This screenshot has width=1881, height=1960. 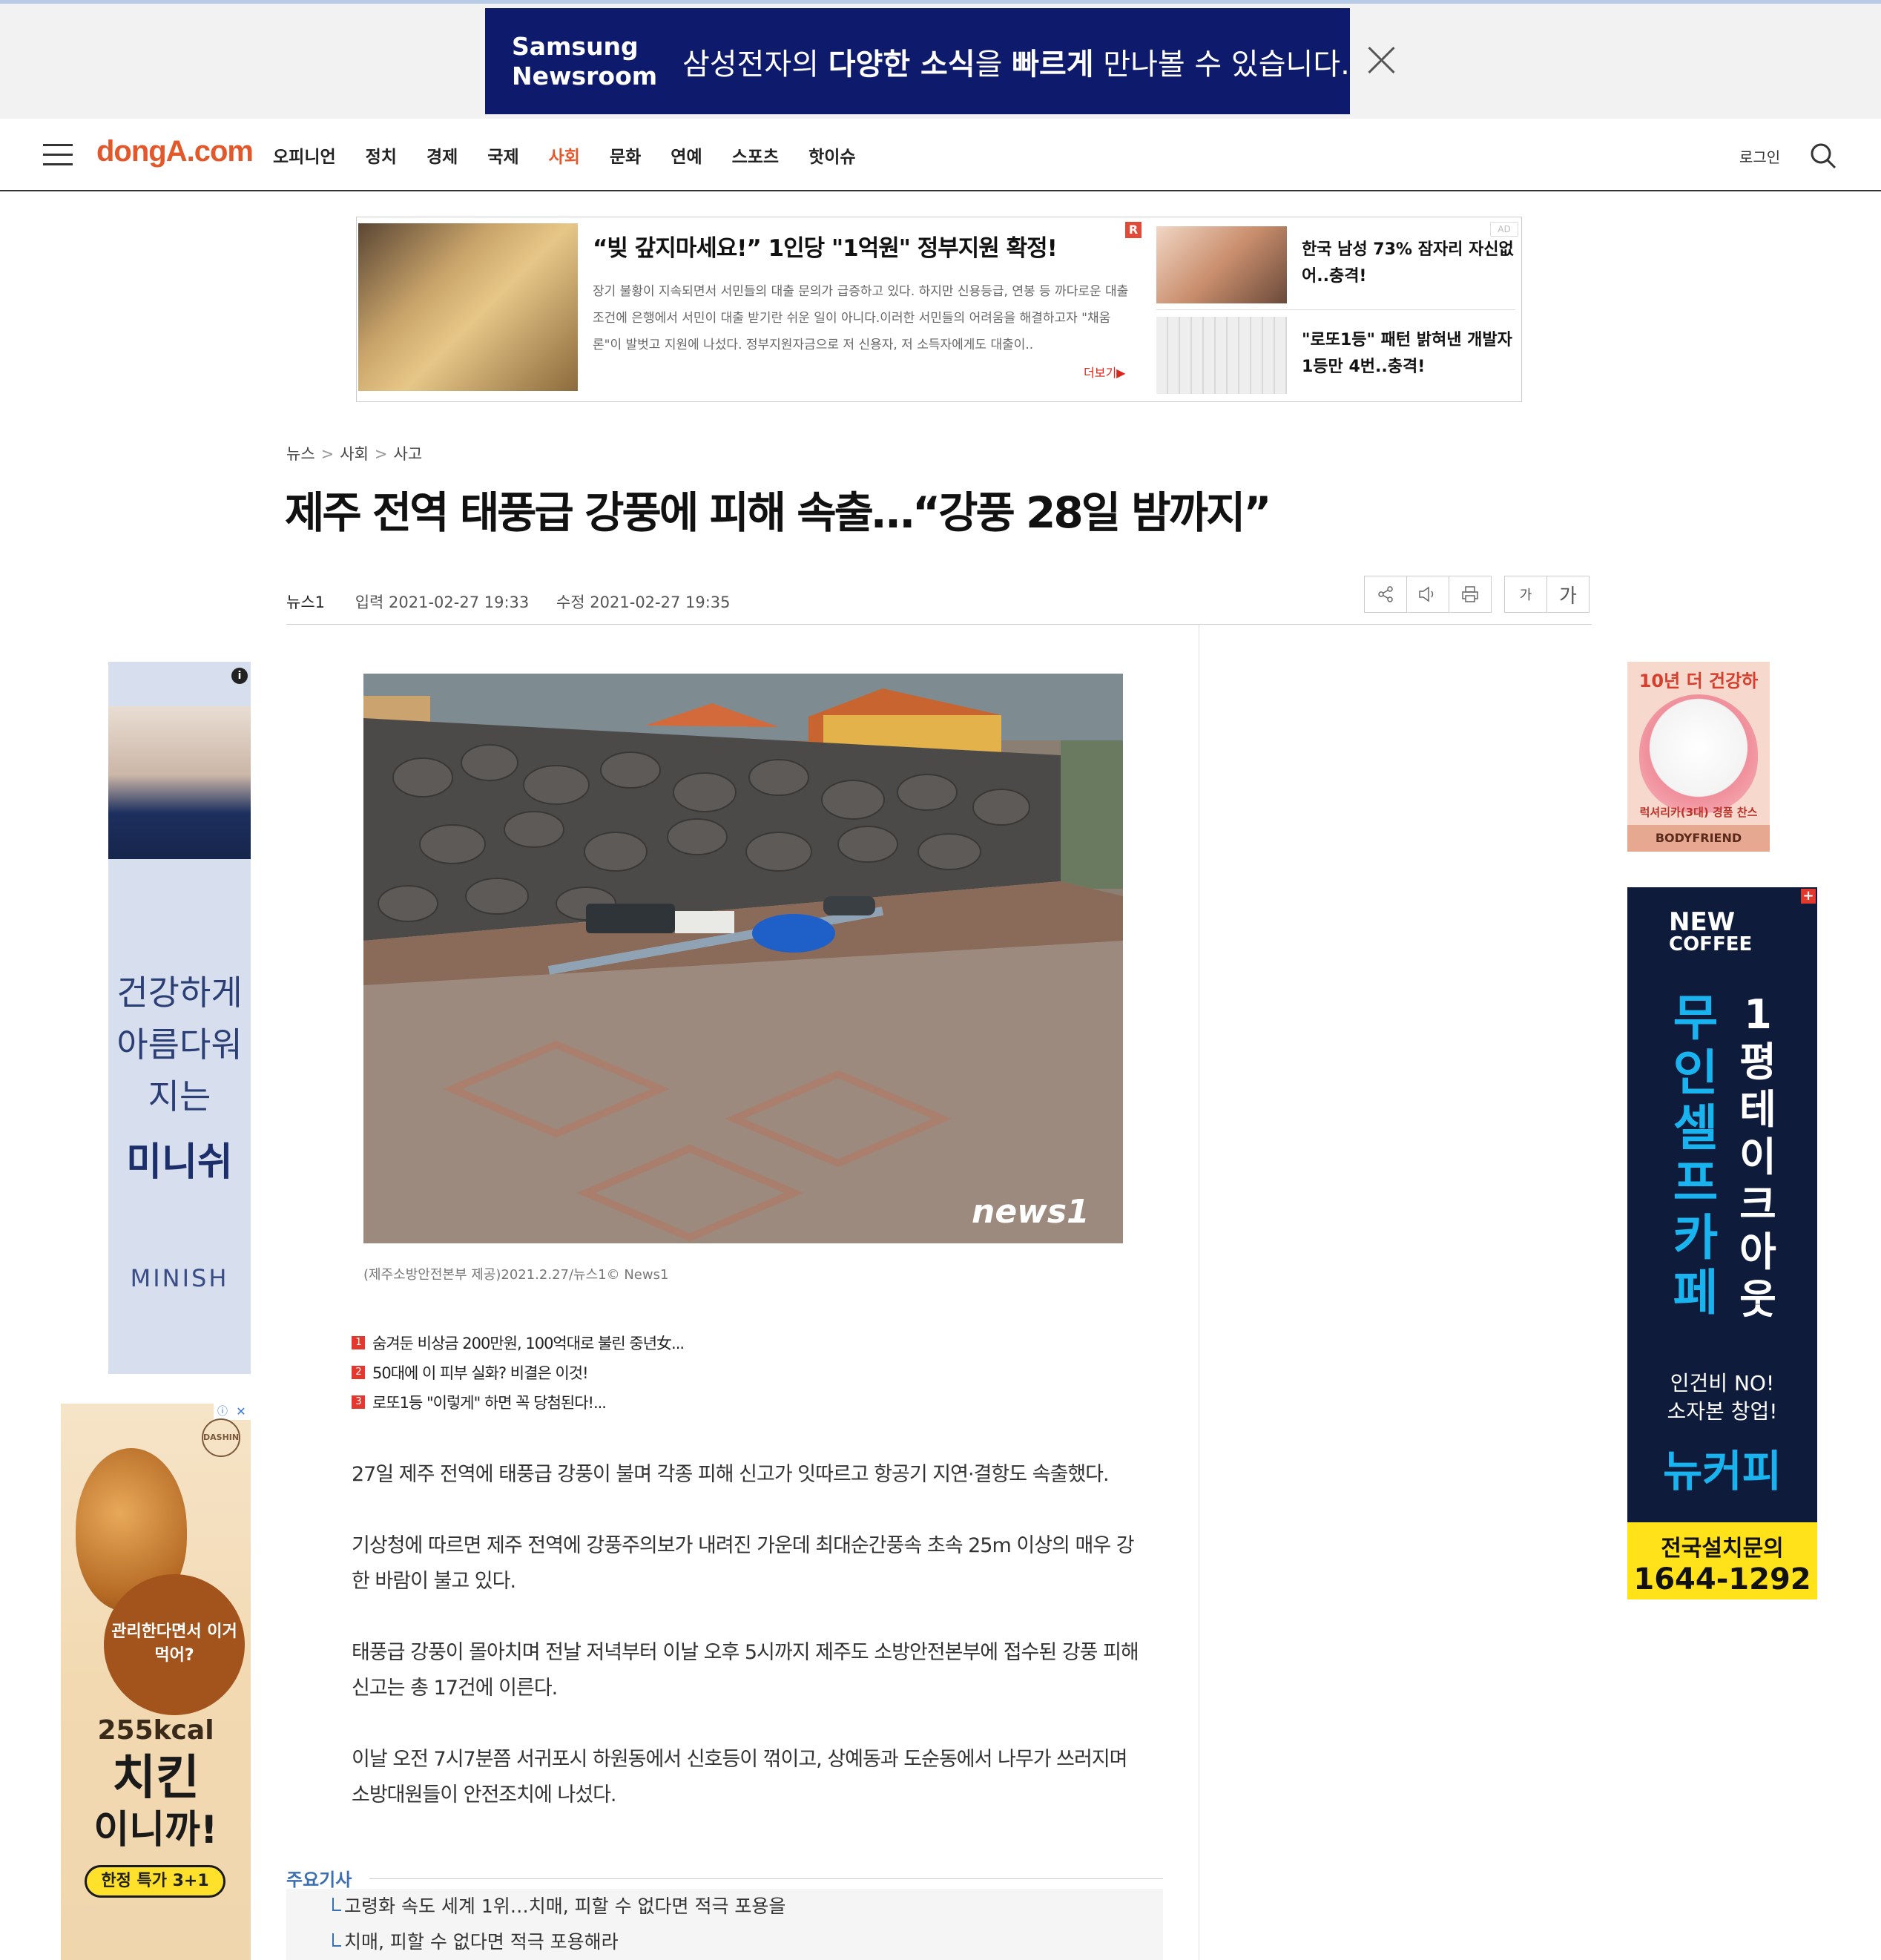 What do you see at coordinates (179, 1162) in the screenshot?
I see `ad-brand-name: 미니쉬` at bounding box center [179, 1162].